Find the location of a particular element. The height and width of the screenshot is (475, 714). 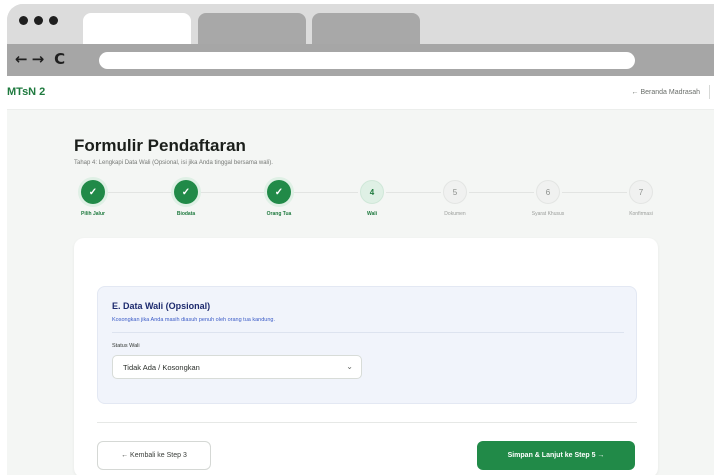

section-divider is located at coordinates (368, 332).